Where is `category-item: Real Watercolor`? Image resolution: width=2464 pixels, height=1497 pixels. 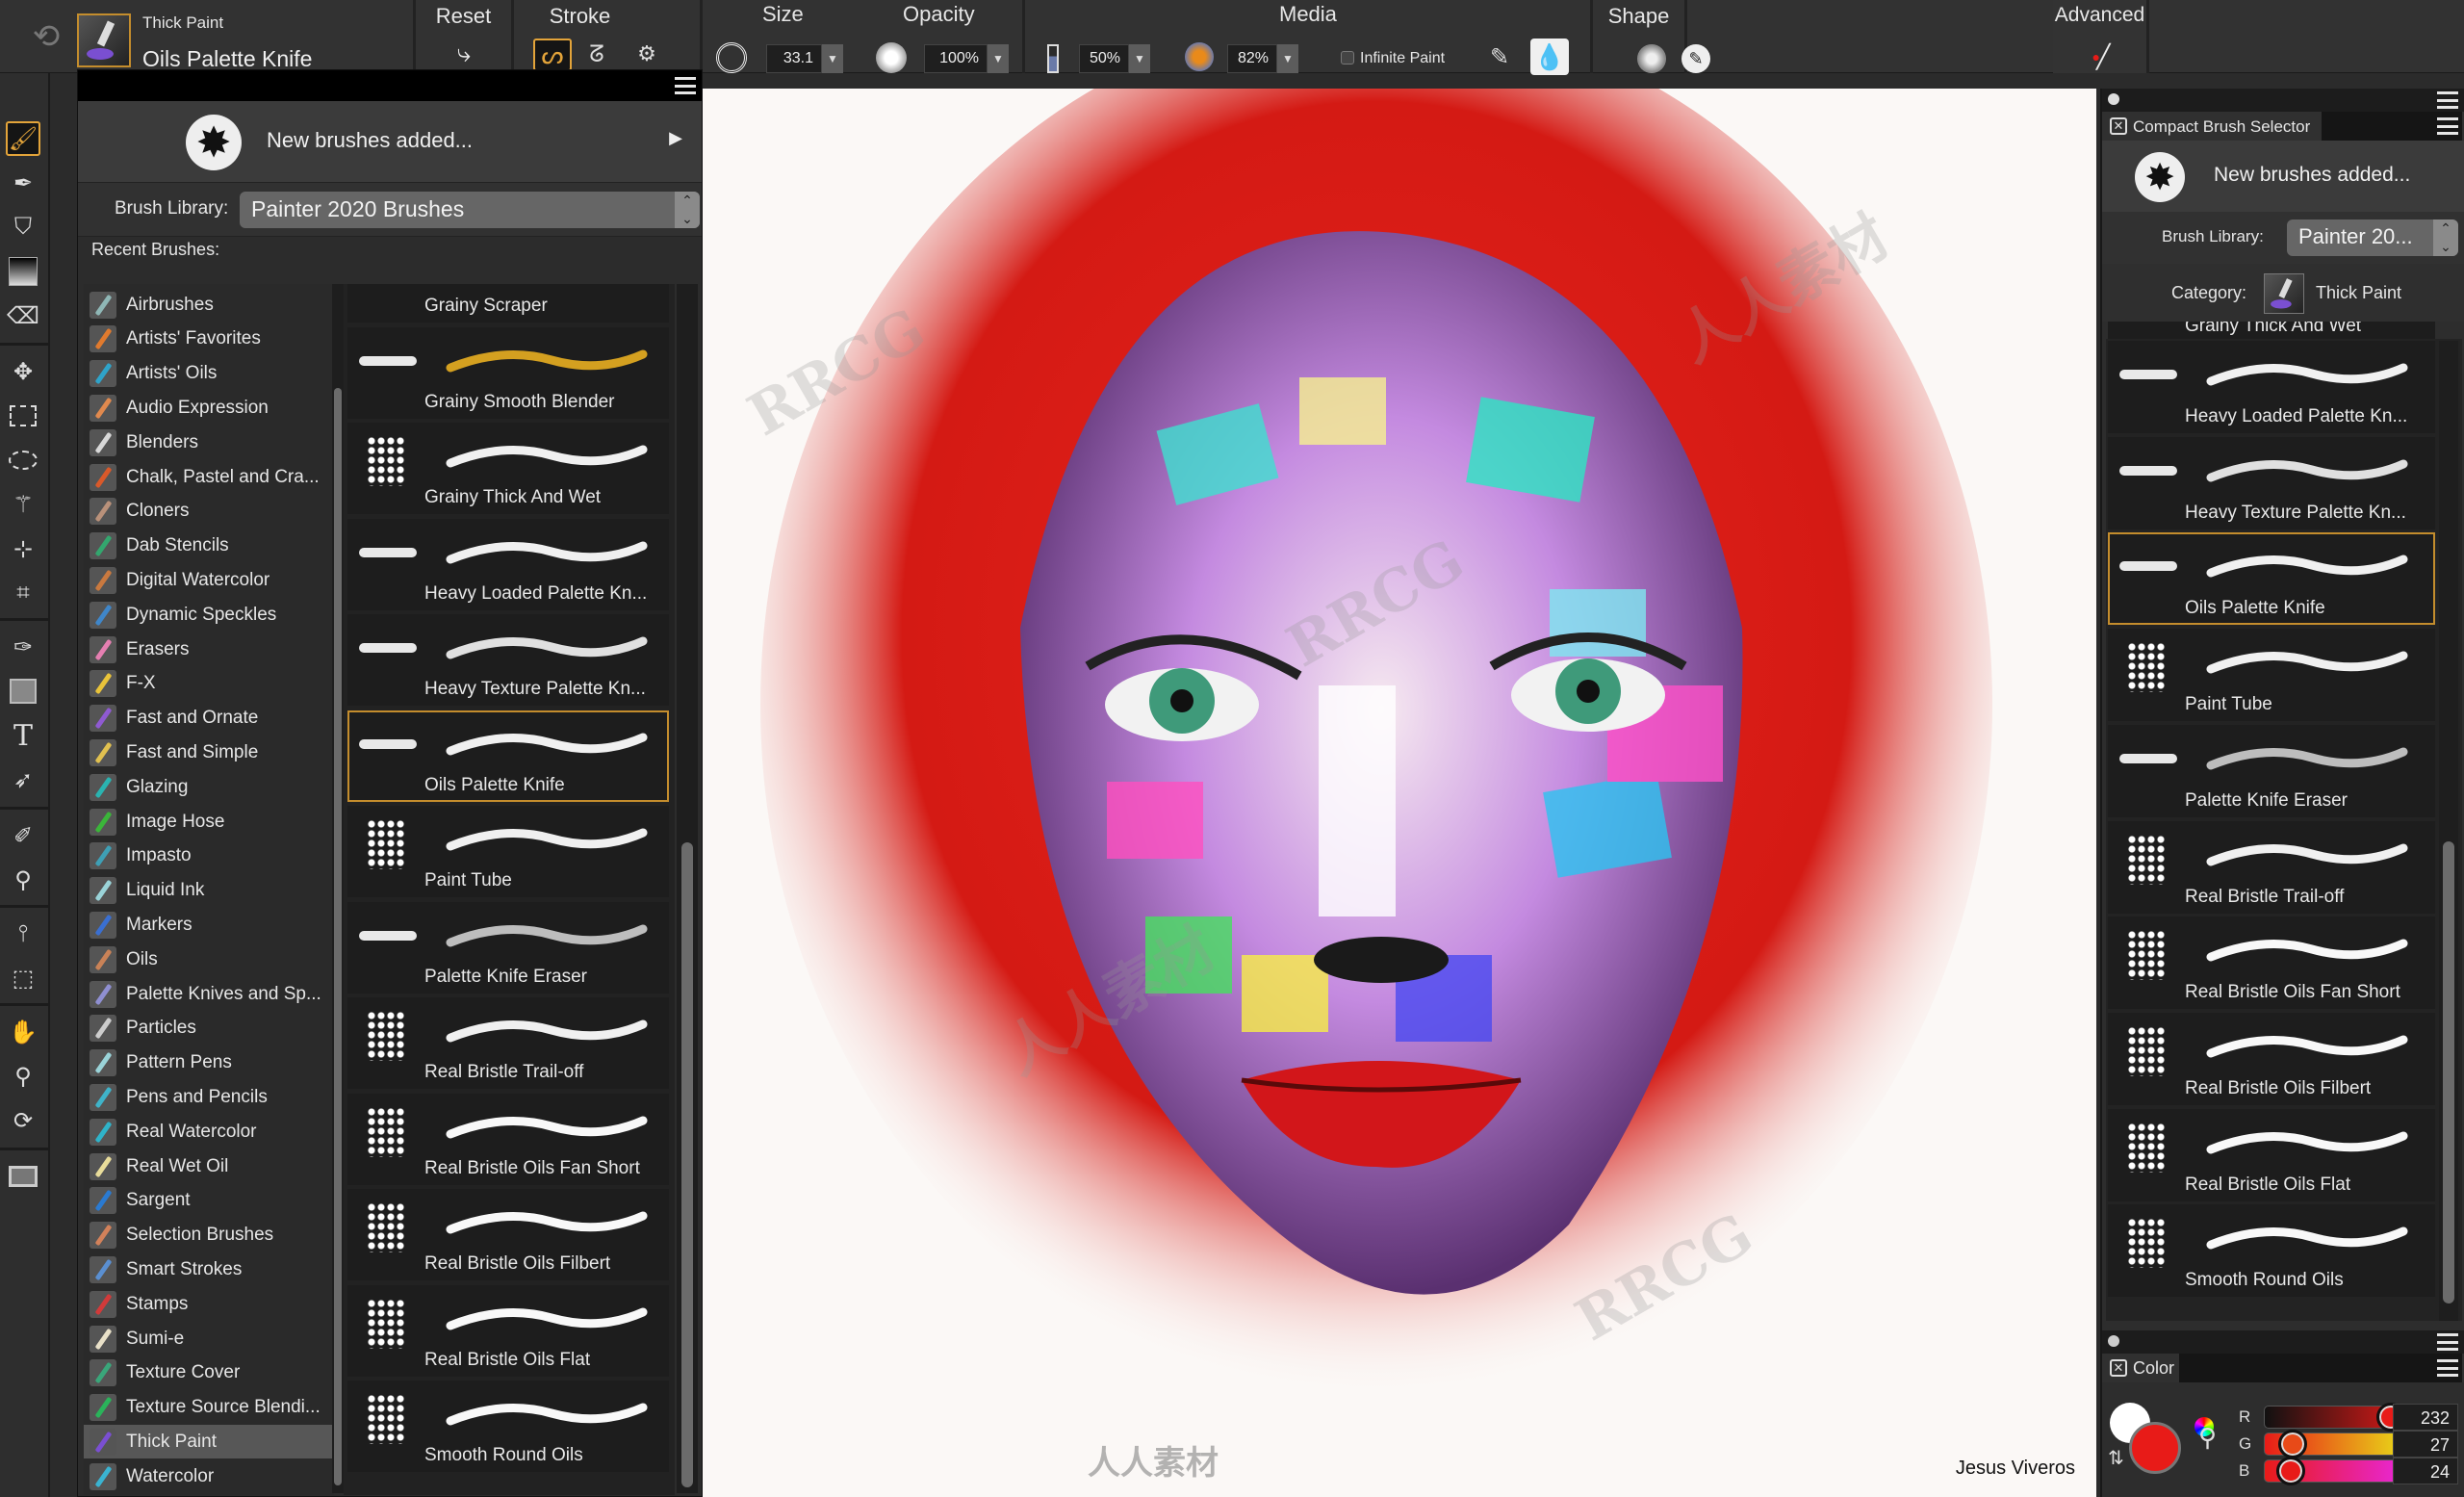
category-item: Real Watercolor is located at coordinates (208, 1132).